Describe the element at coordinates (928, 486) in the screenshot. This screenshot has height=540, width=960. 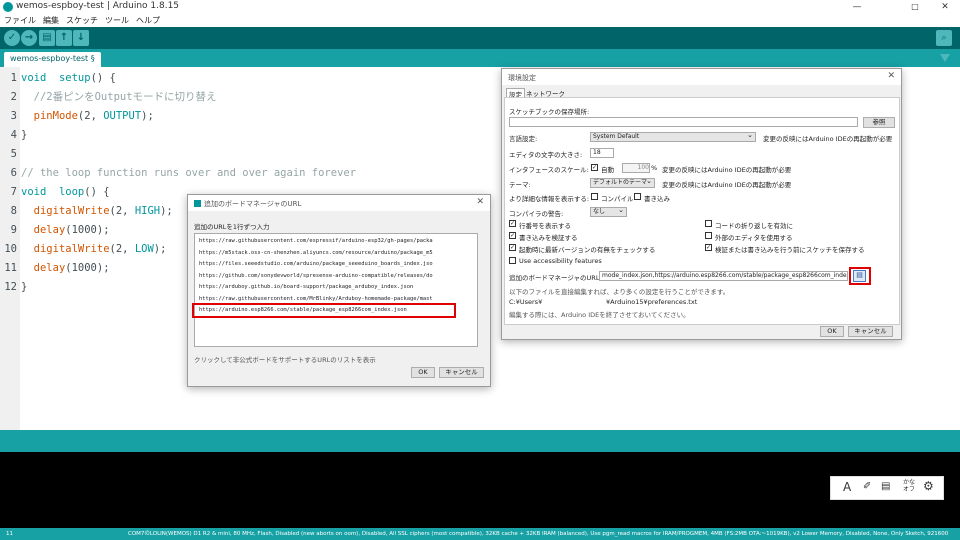
I see `ime-settings-gear-icon: ⚙` at that location.